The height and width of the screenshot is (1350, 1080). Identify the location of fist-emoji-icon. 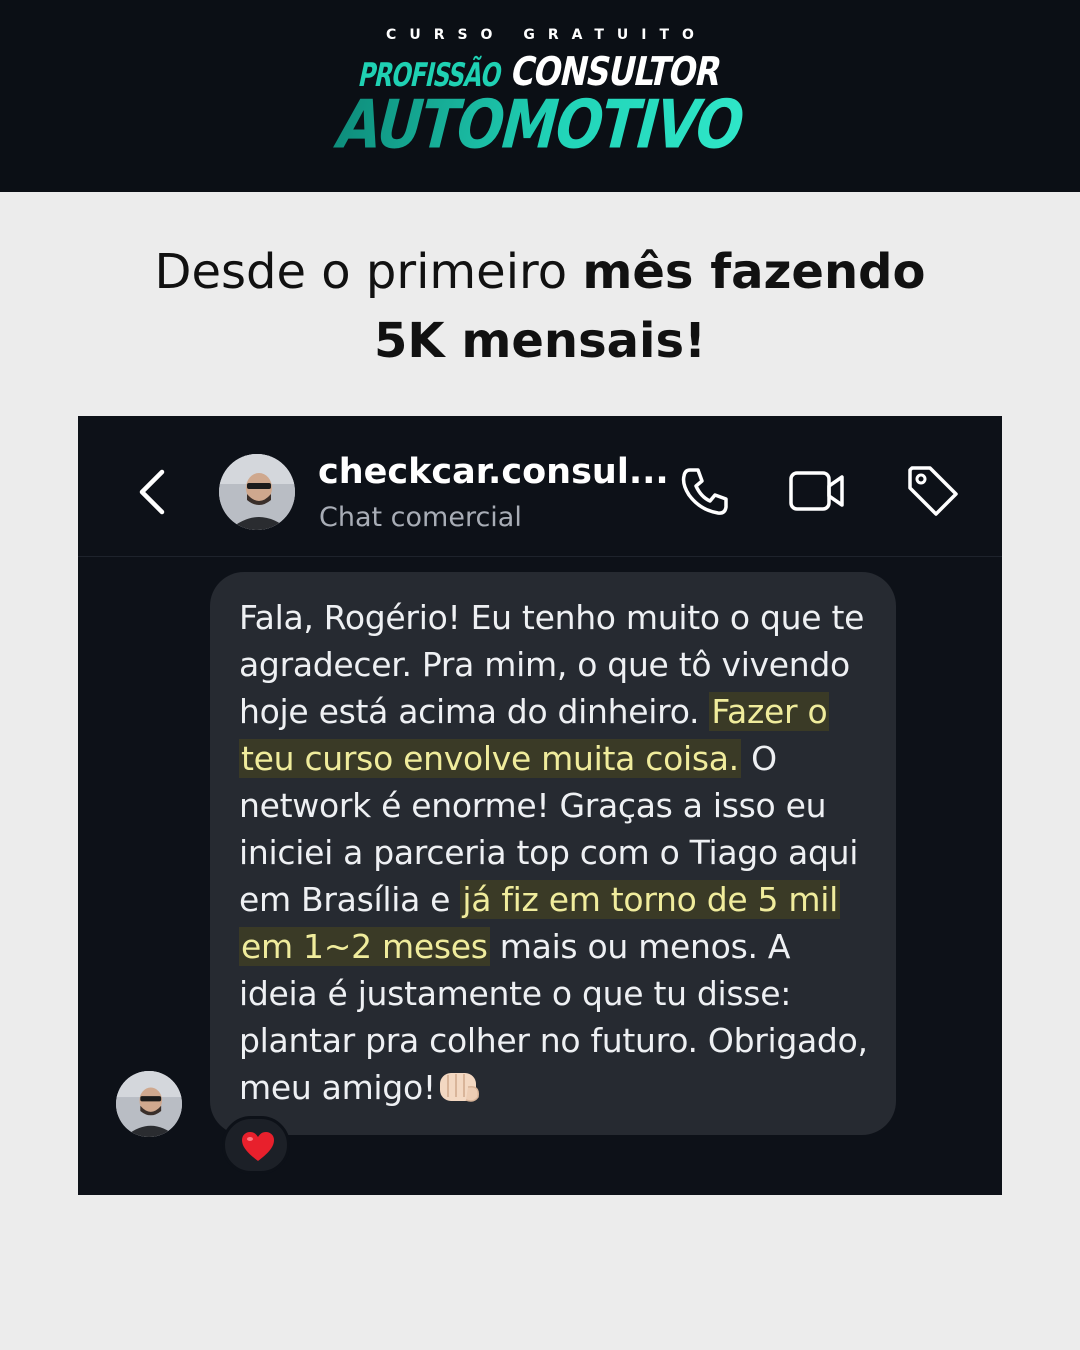
(459, 1087).